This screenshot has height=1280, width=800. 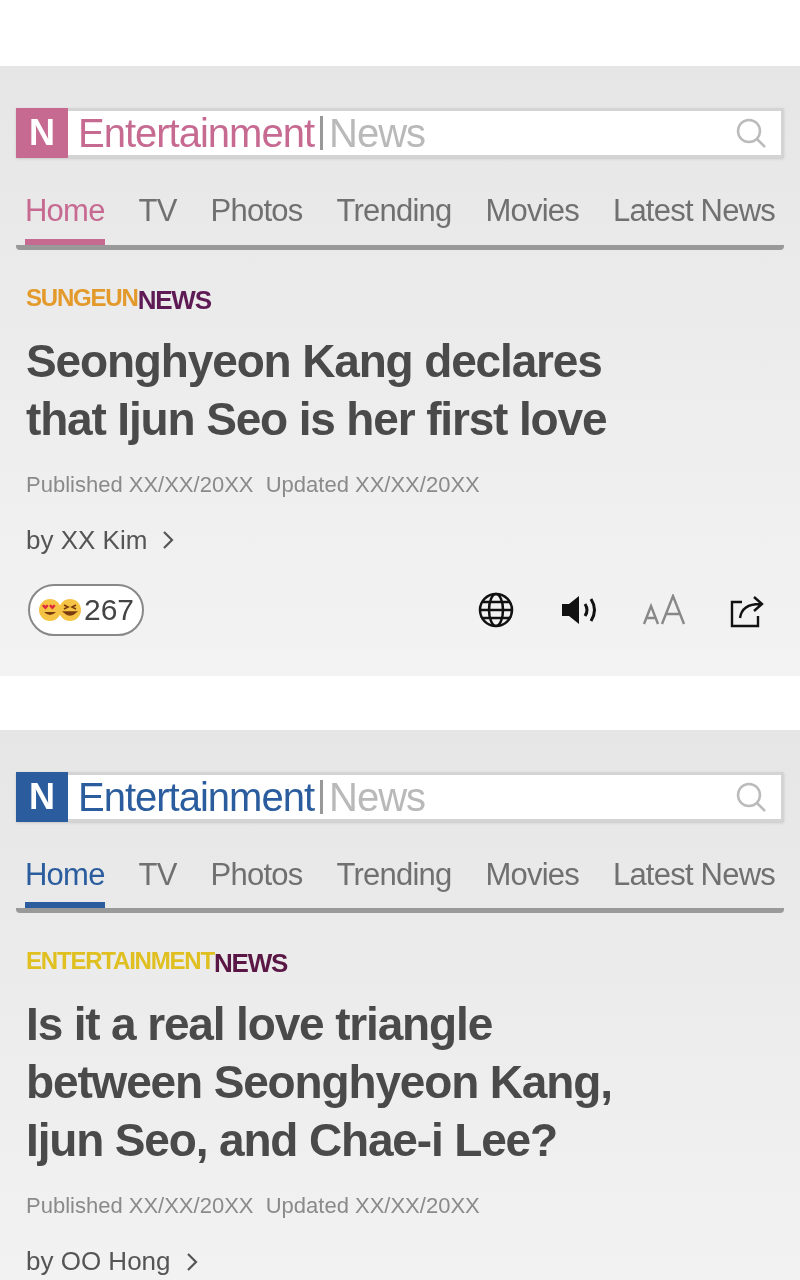 What do you see at coordinates (119, 296) in the screenshot?
I see `source-label: SUNGEUNNEWS` at bounding box center [119, 296].